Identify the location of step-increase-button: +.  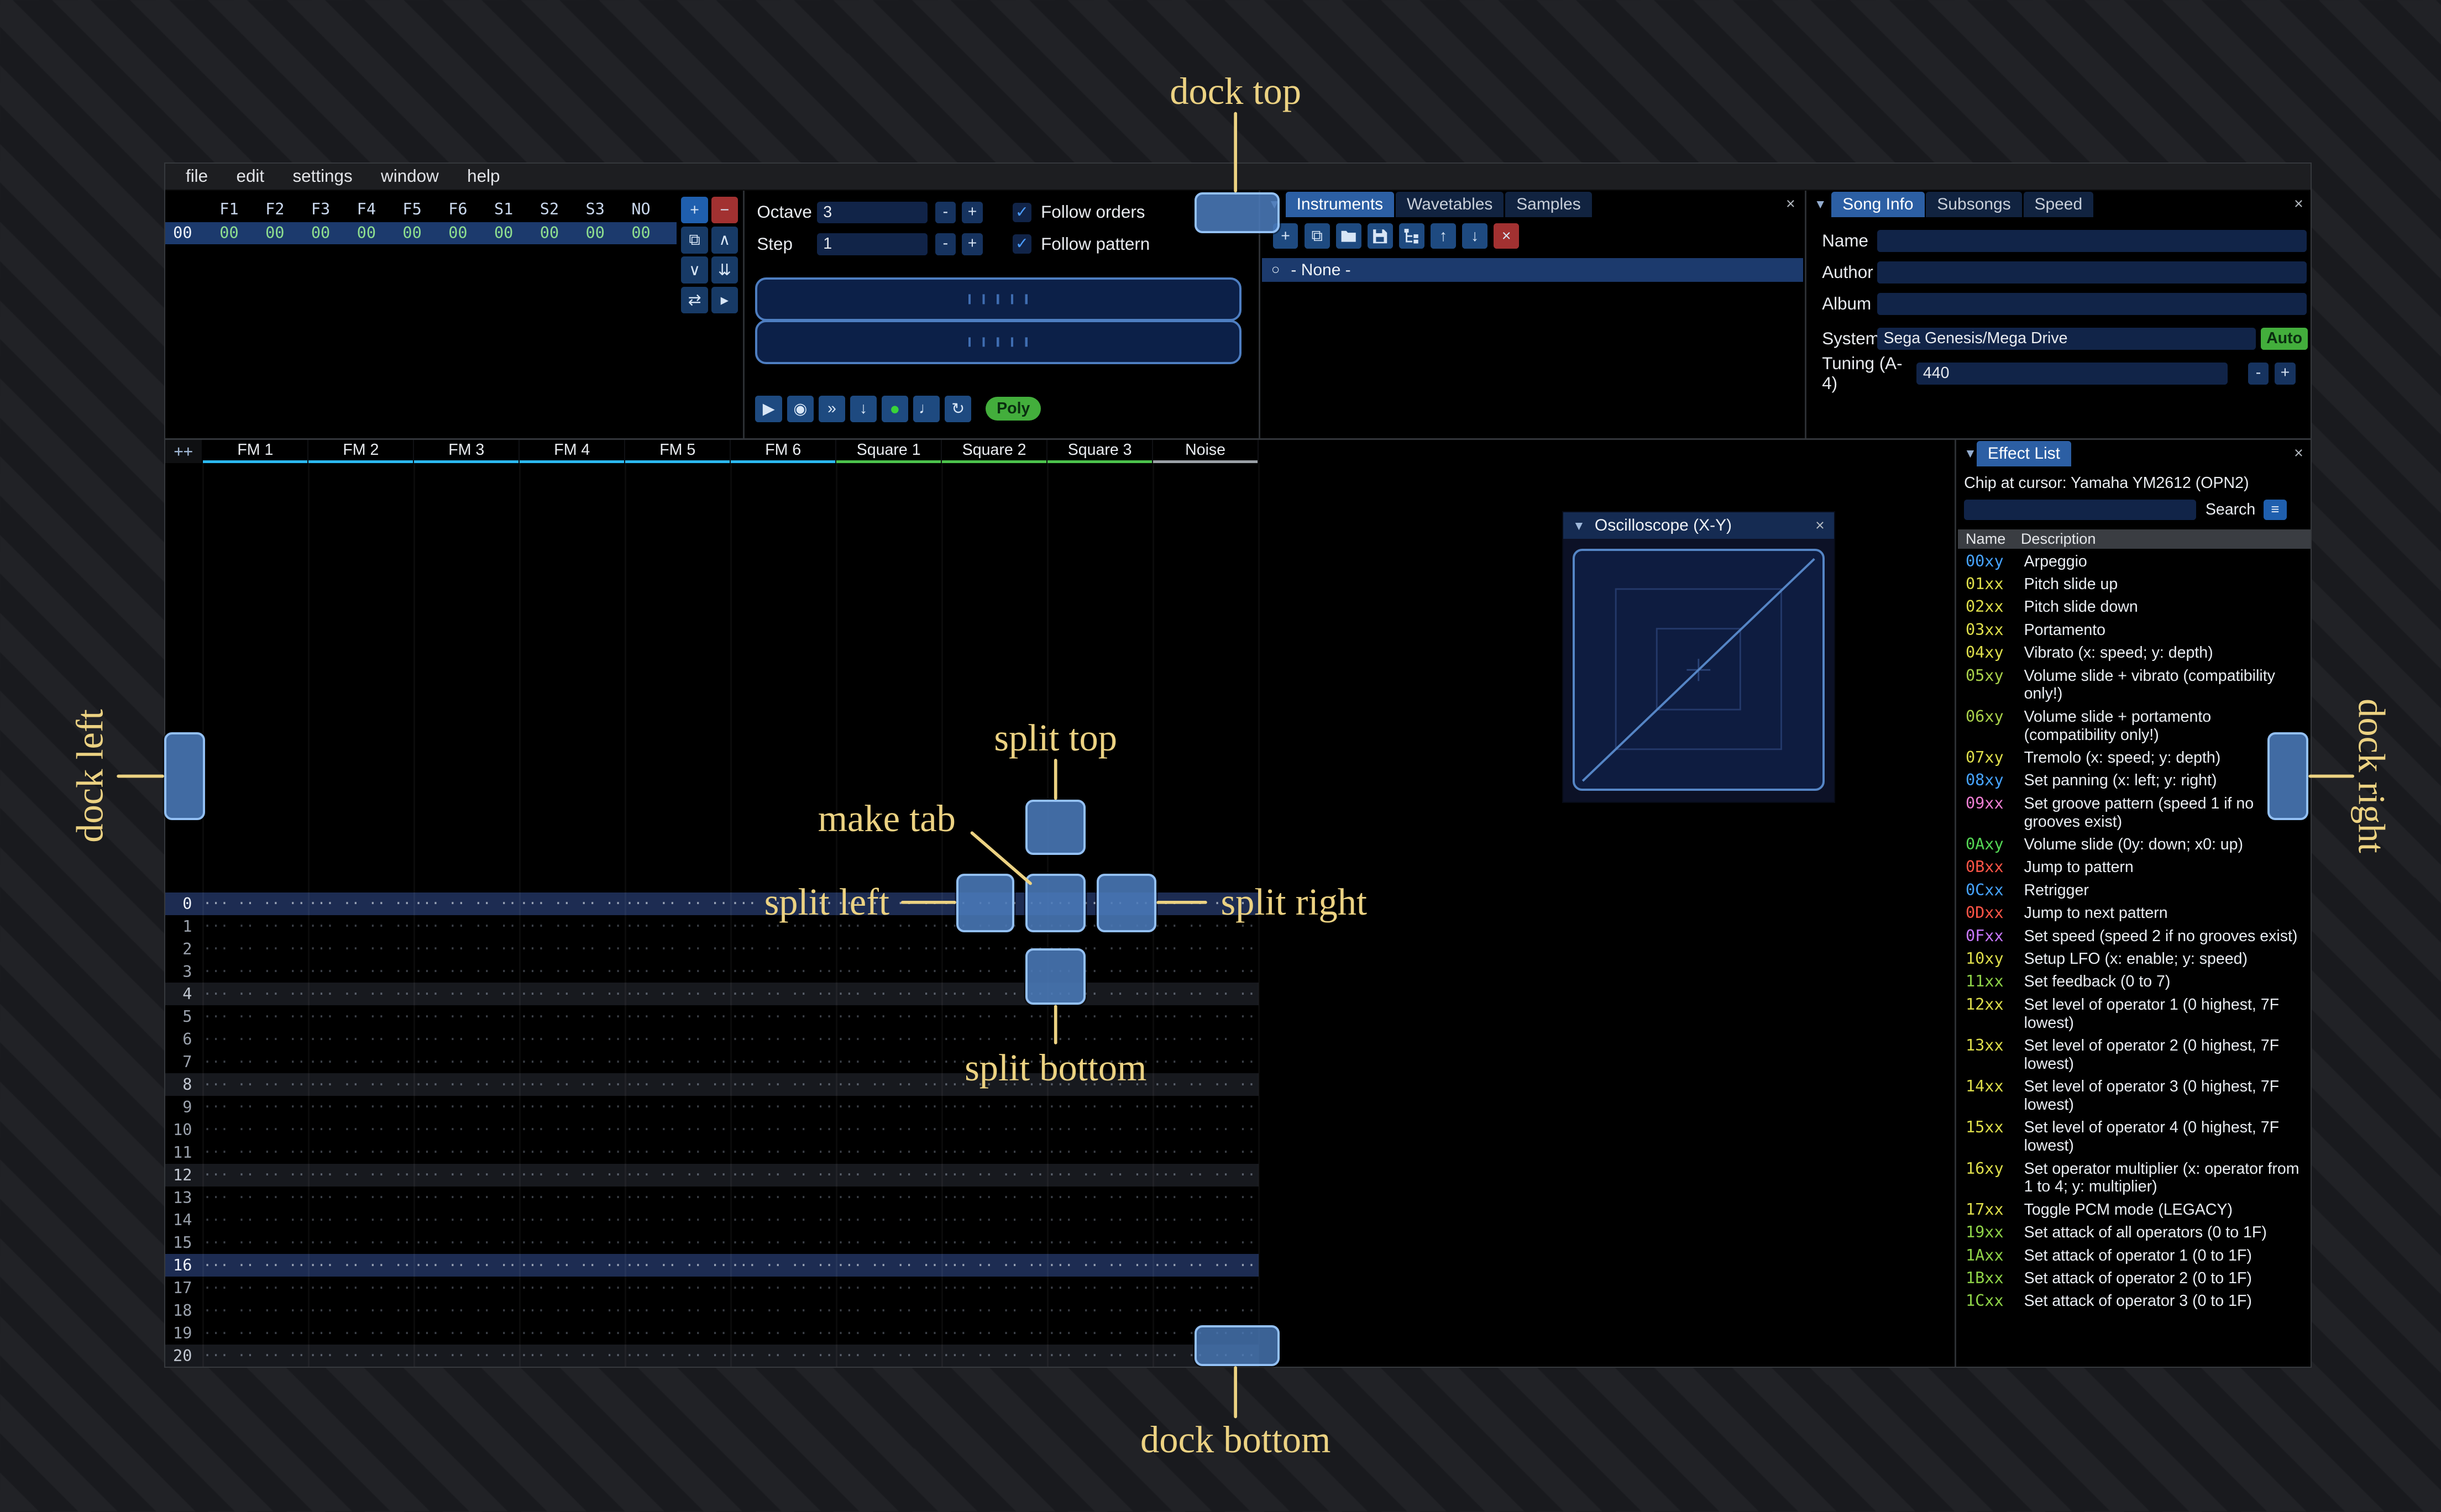
(972, 244).